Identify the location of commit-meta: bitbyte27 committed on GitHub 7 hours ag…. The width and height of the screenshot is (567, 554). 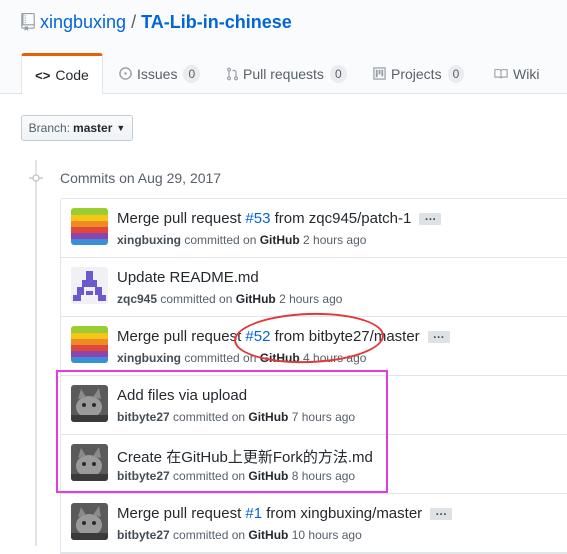
(236, 417).